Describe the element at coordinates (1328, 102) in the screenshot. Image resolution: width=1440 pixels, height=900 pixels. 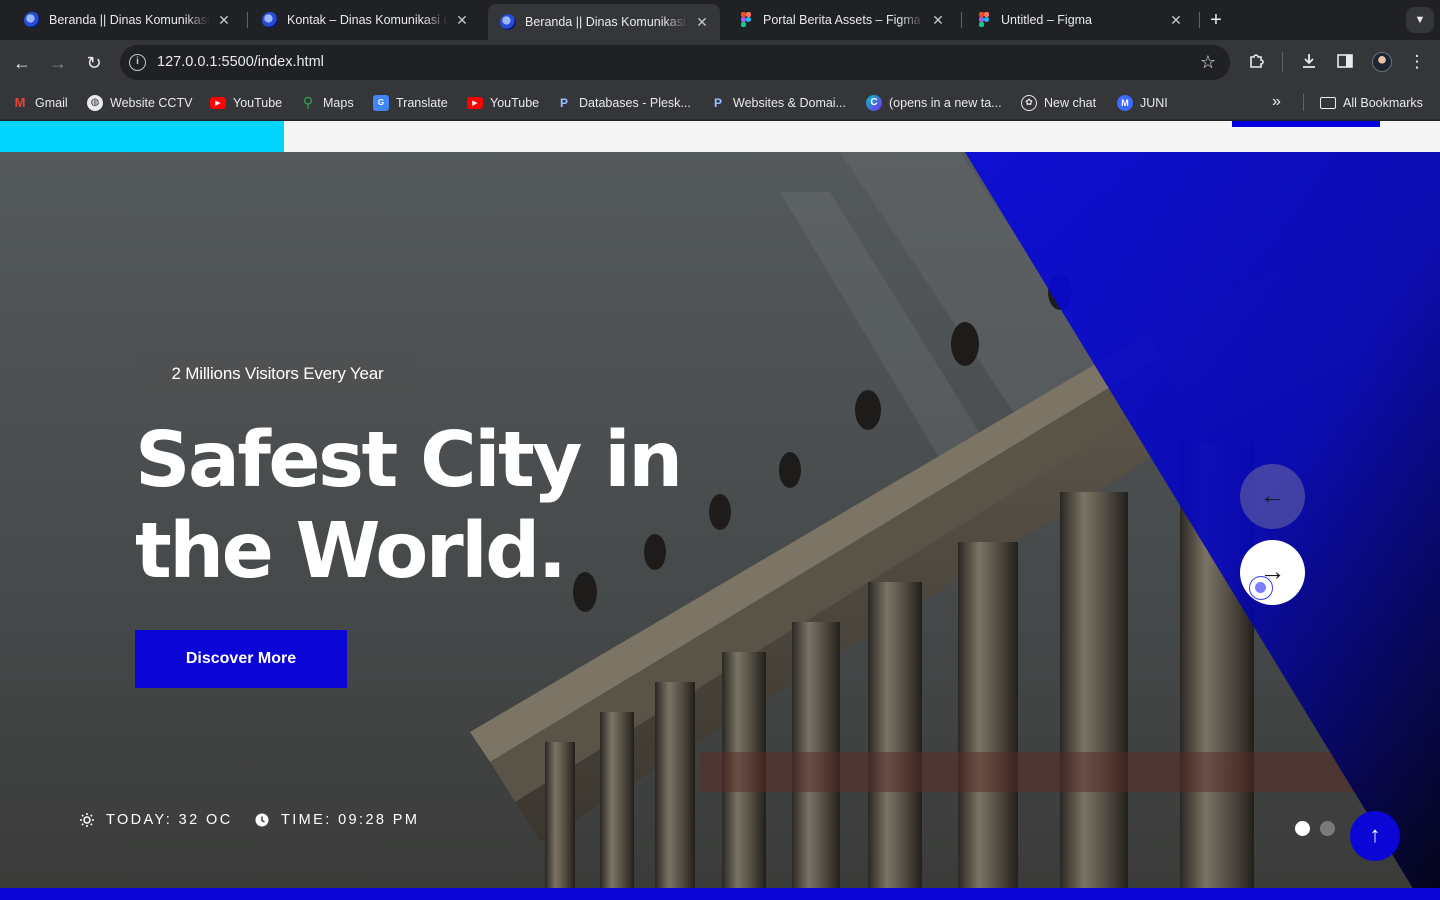
I see `folder-icon` at that location.